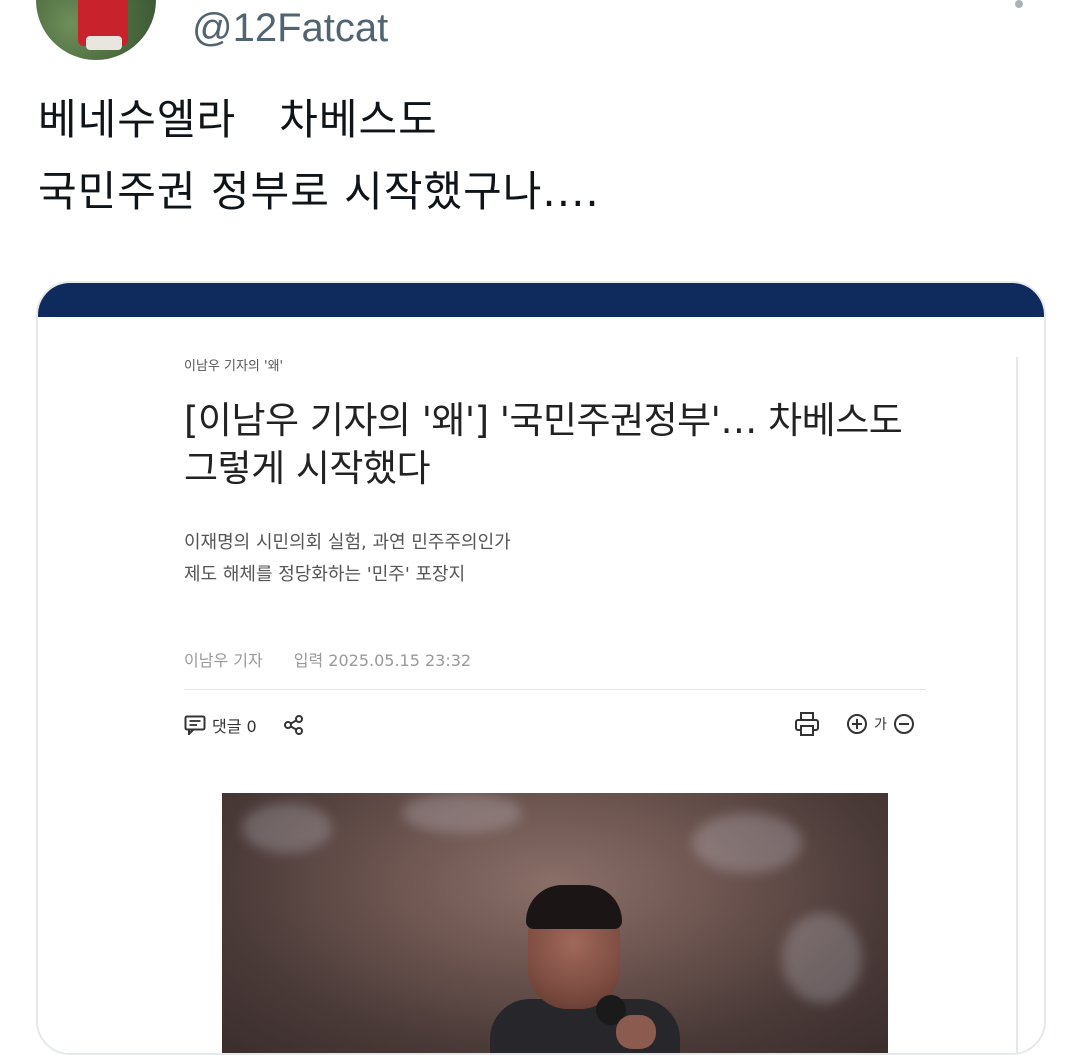  Describe the element at coordinates (223, 660) in the screenshot. I see `author-name: 이남우 기자` at that location.